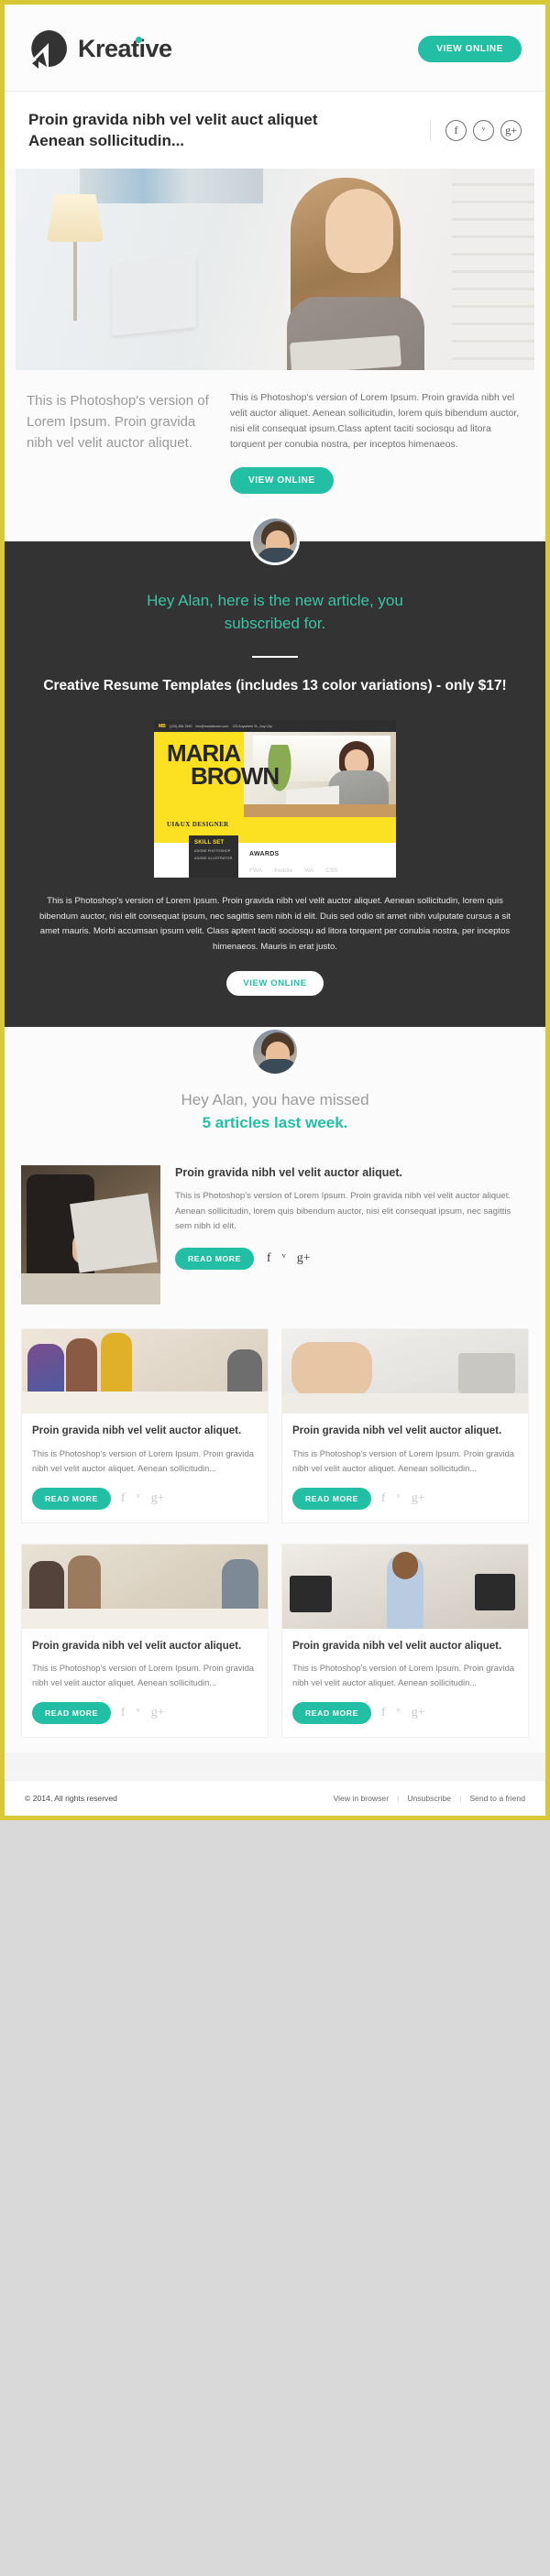 Image resolution: width=550 pixels, height=2576 pixels. I want to click on resume-awards-title: AWARDS, so click(264, 855).